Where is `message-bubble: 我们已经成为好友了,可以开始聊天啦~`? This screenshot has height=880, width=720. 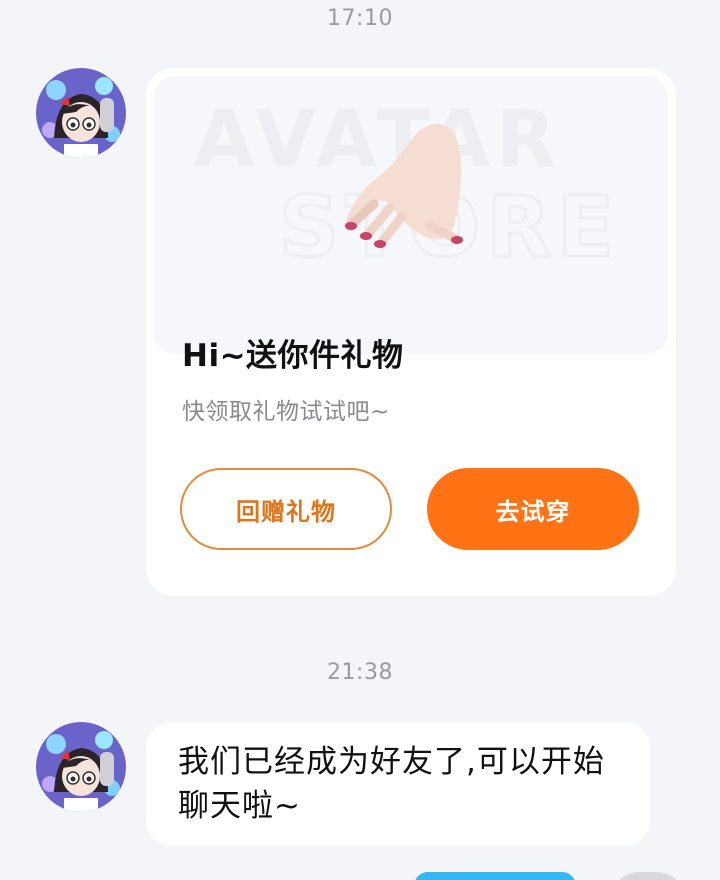 message-bubble: 我们已经成为好友了,可以开始聊天啦~ is located at coordinates (398, 784).